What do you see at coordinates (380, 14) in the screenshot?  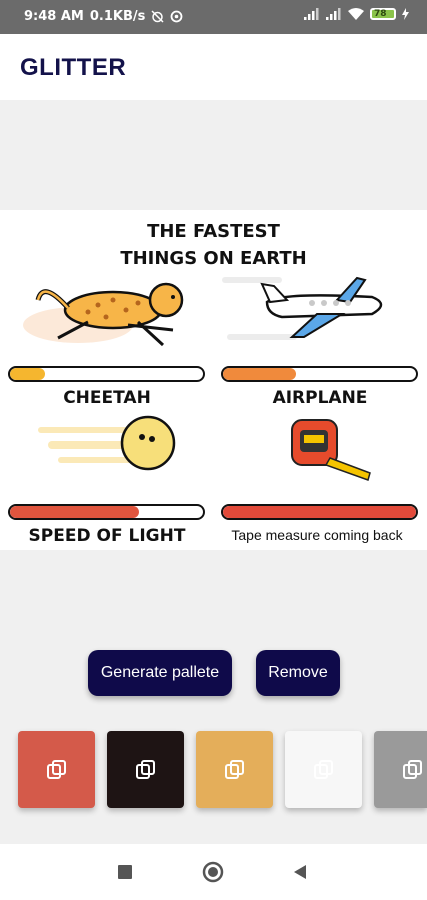 I see `battery-level: 78` at bounding box center [380, 14].